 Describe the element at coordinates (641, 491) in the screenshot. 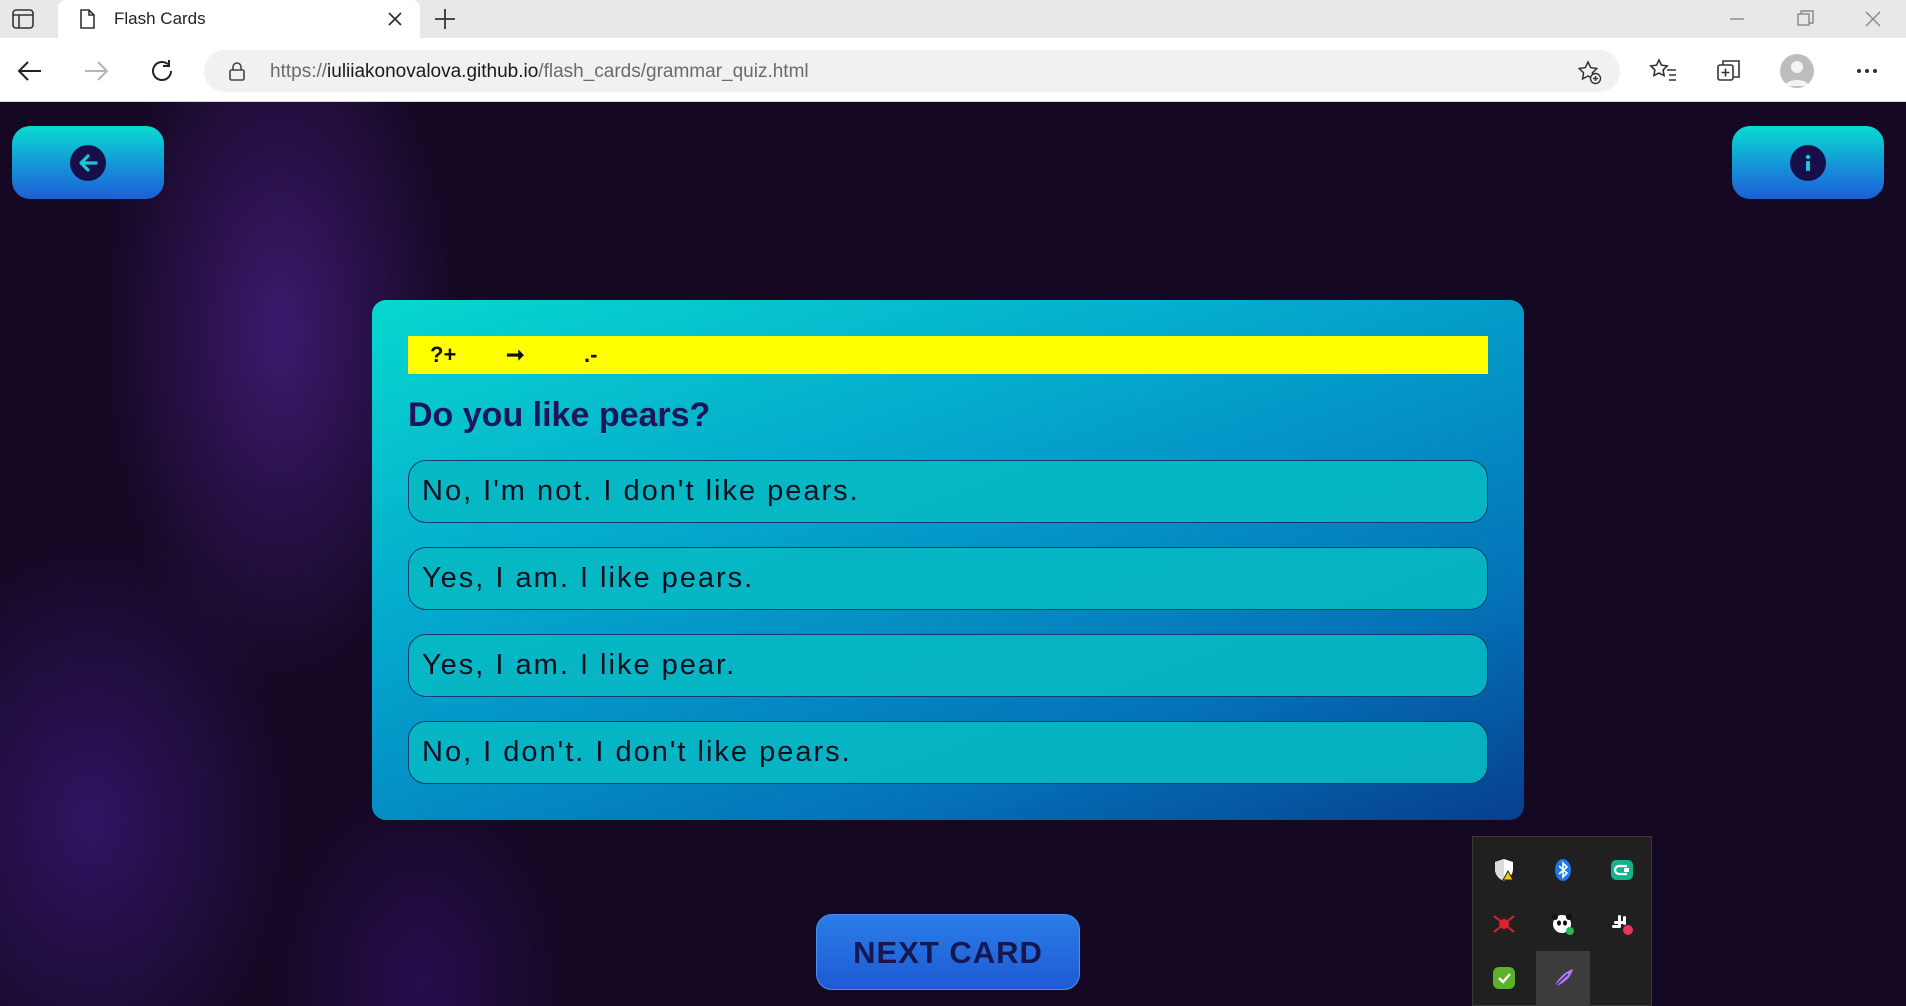

I see `answer-option-label: No, I'm not. I don't like pears.` at that location.